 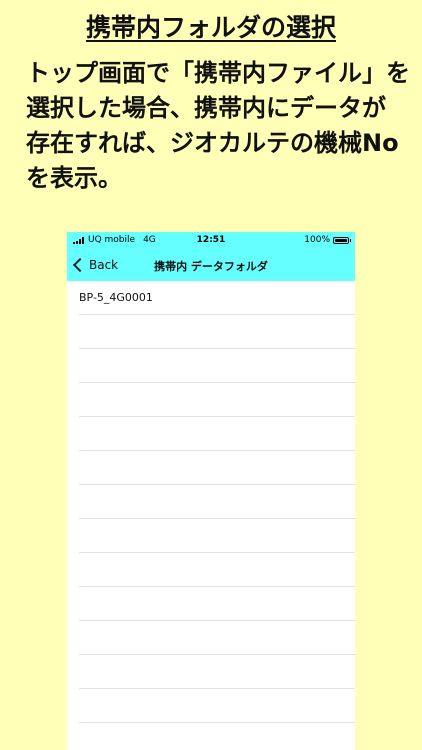 I want to click on list-item: BP-5_4G0001, so click(x=217, y=298).